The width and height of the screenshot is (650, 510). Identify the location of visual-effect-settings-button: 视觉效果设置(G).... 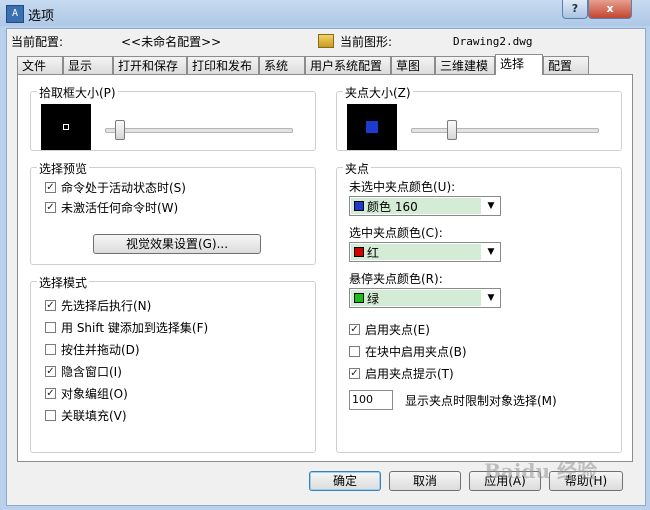
(177, 244).